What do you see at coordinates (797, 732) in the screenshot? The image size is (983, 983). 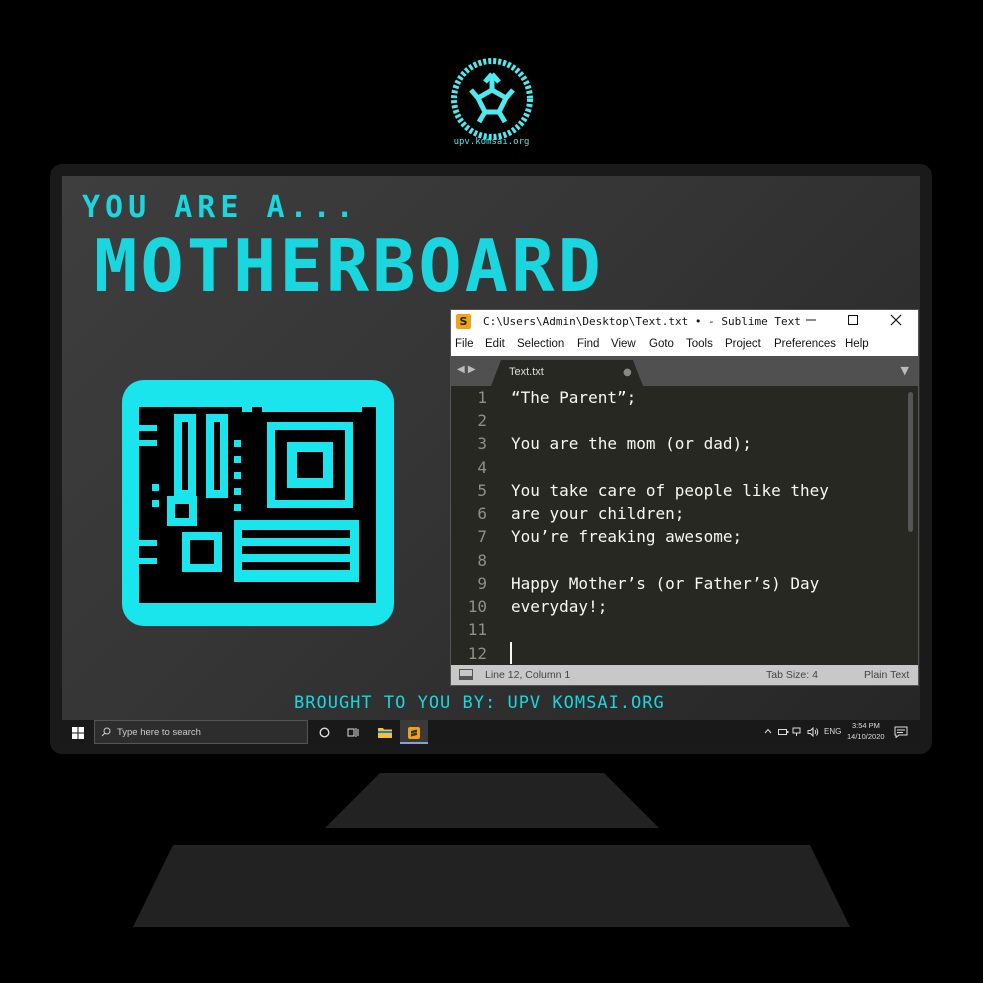 I see `network-icon` at bounding box center [797, 732].